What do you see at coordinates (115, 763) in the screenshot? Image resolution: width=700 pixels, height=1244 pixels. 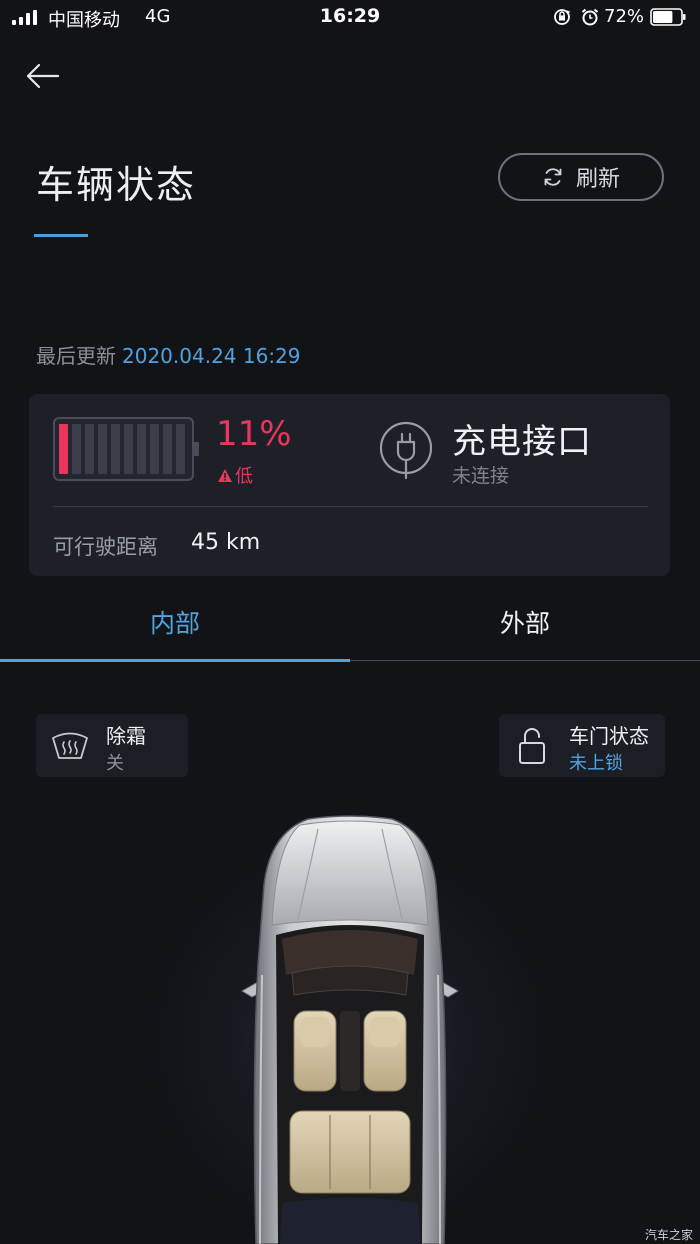 I see `defrost-value: 关` at bounding box center [115, 763].